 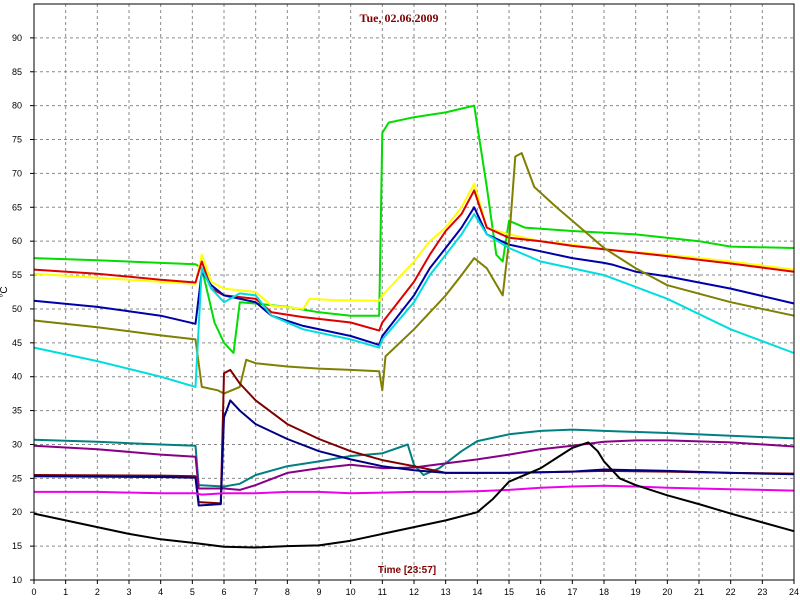 I want to click on y-tick-label: 70, so click(x=17, y=173).